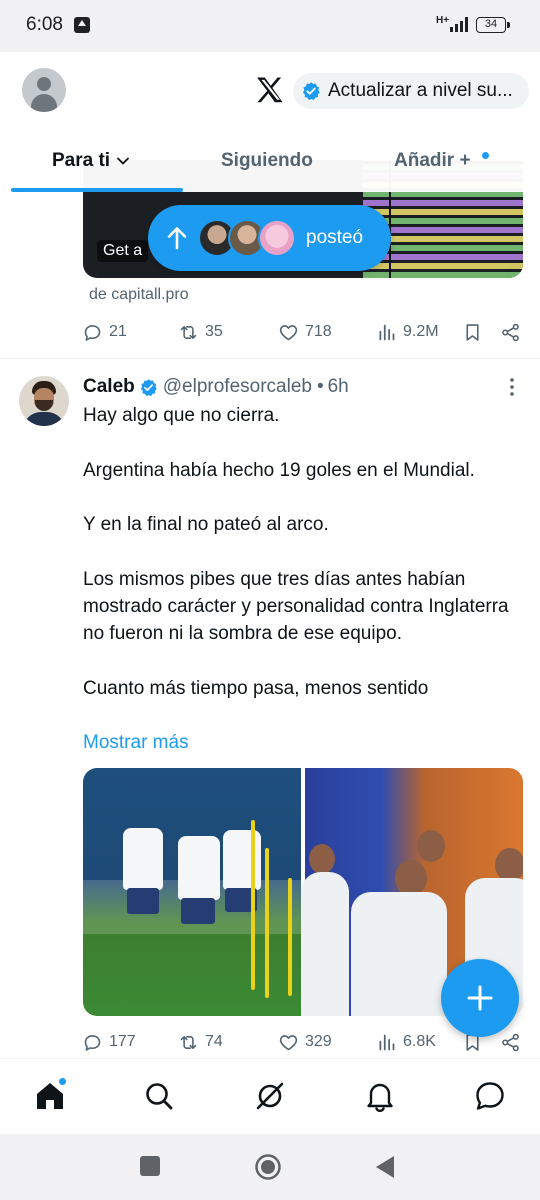 This screenshot has width=540, height=1200. What do you see at coordinates (206, 525) in the screenshot?
I see `tweet-paragraph: Y en la final no pateó al arco.` at bounding box center [206, 525].